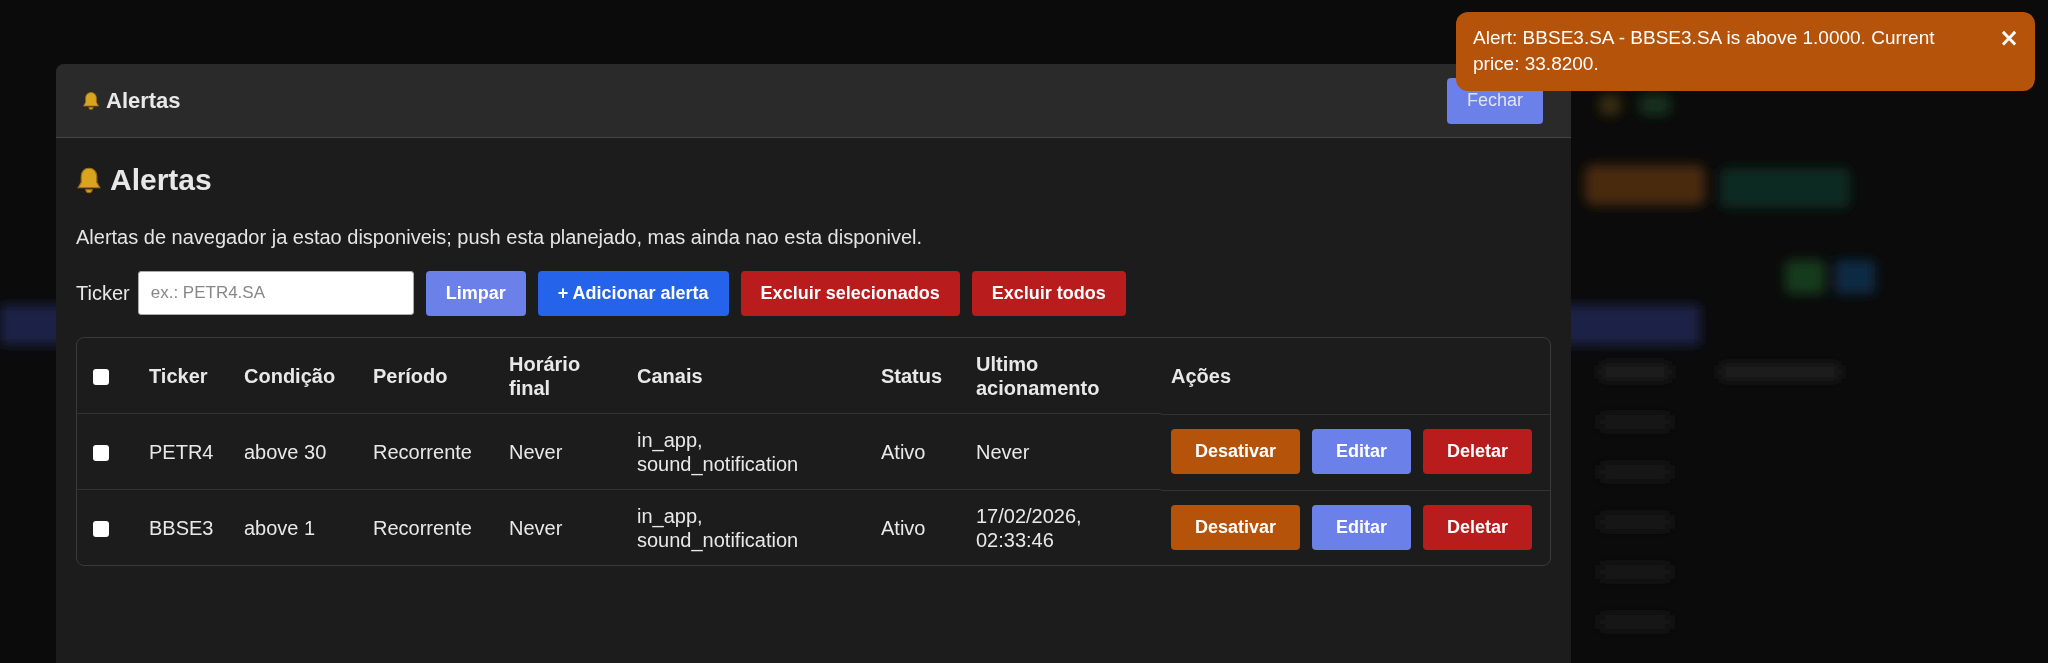 This screenshot has width=2048, height=663. I want to click on description-text: Alertas de navegador ja estao disponiveis; push esta planejado, mas ainda nao esta disponivel., so click(500, 237).